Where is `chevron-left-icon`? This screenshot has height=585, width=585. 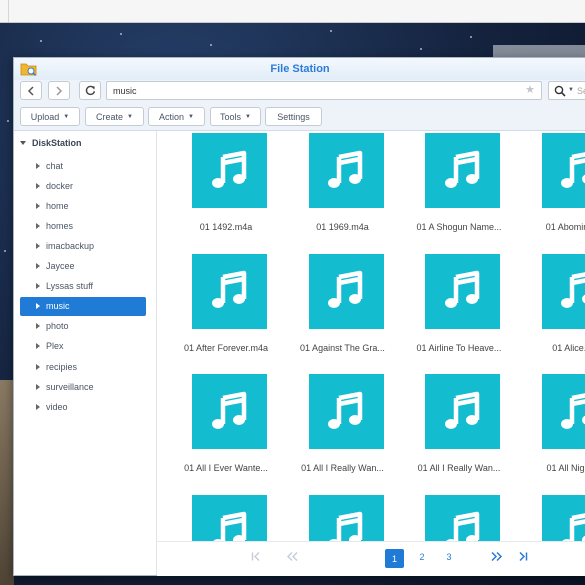 chevron-left-icon is located at coordinates (30, 90).